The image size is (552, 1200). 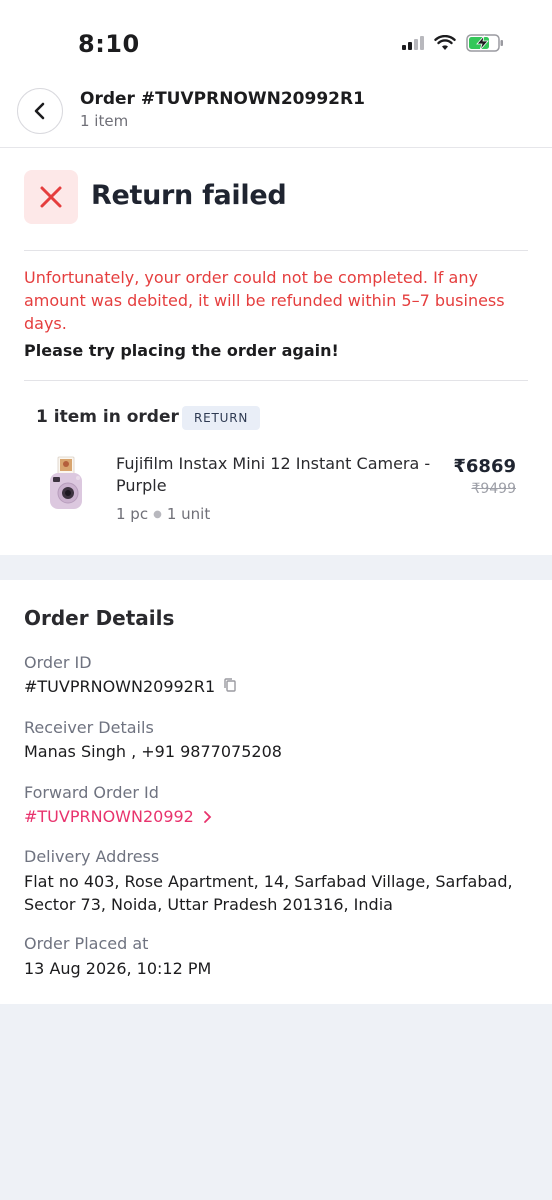 I want to click on status-title: Return failed, so click(x=189, y=195).